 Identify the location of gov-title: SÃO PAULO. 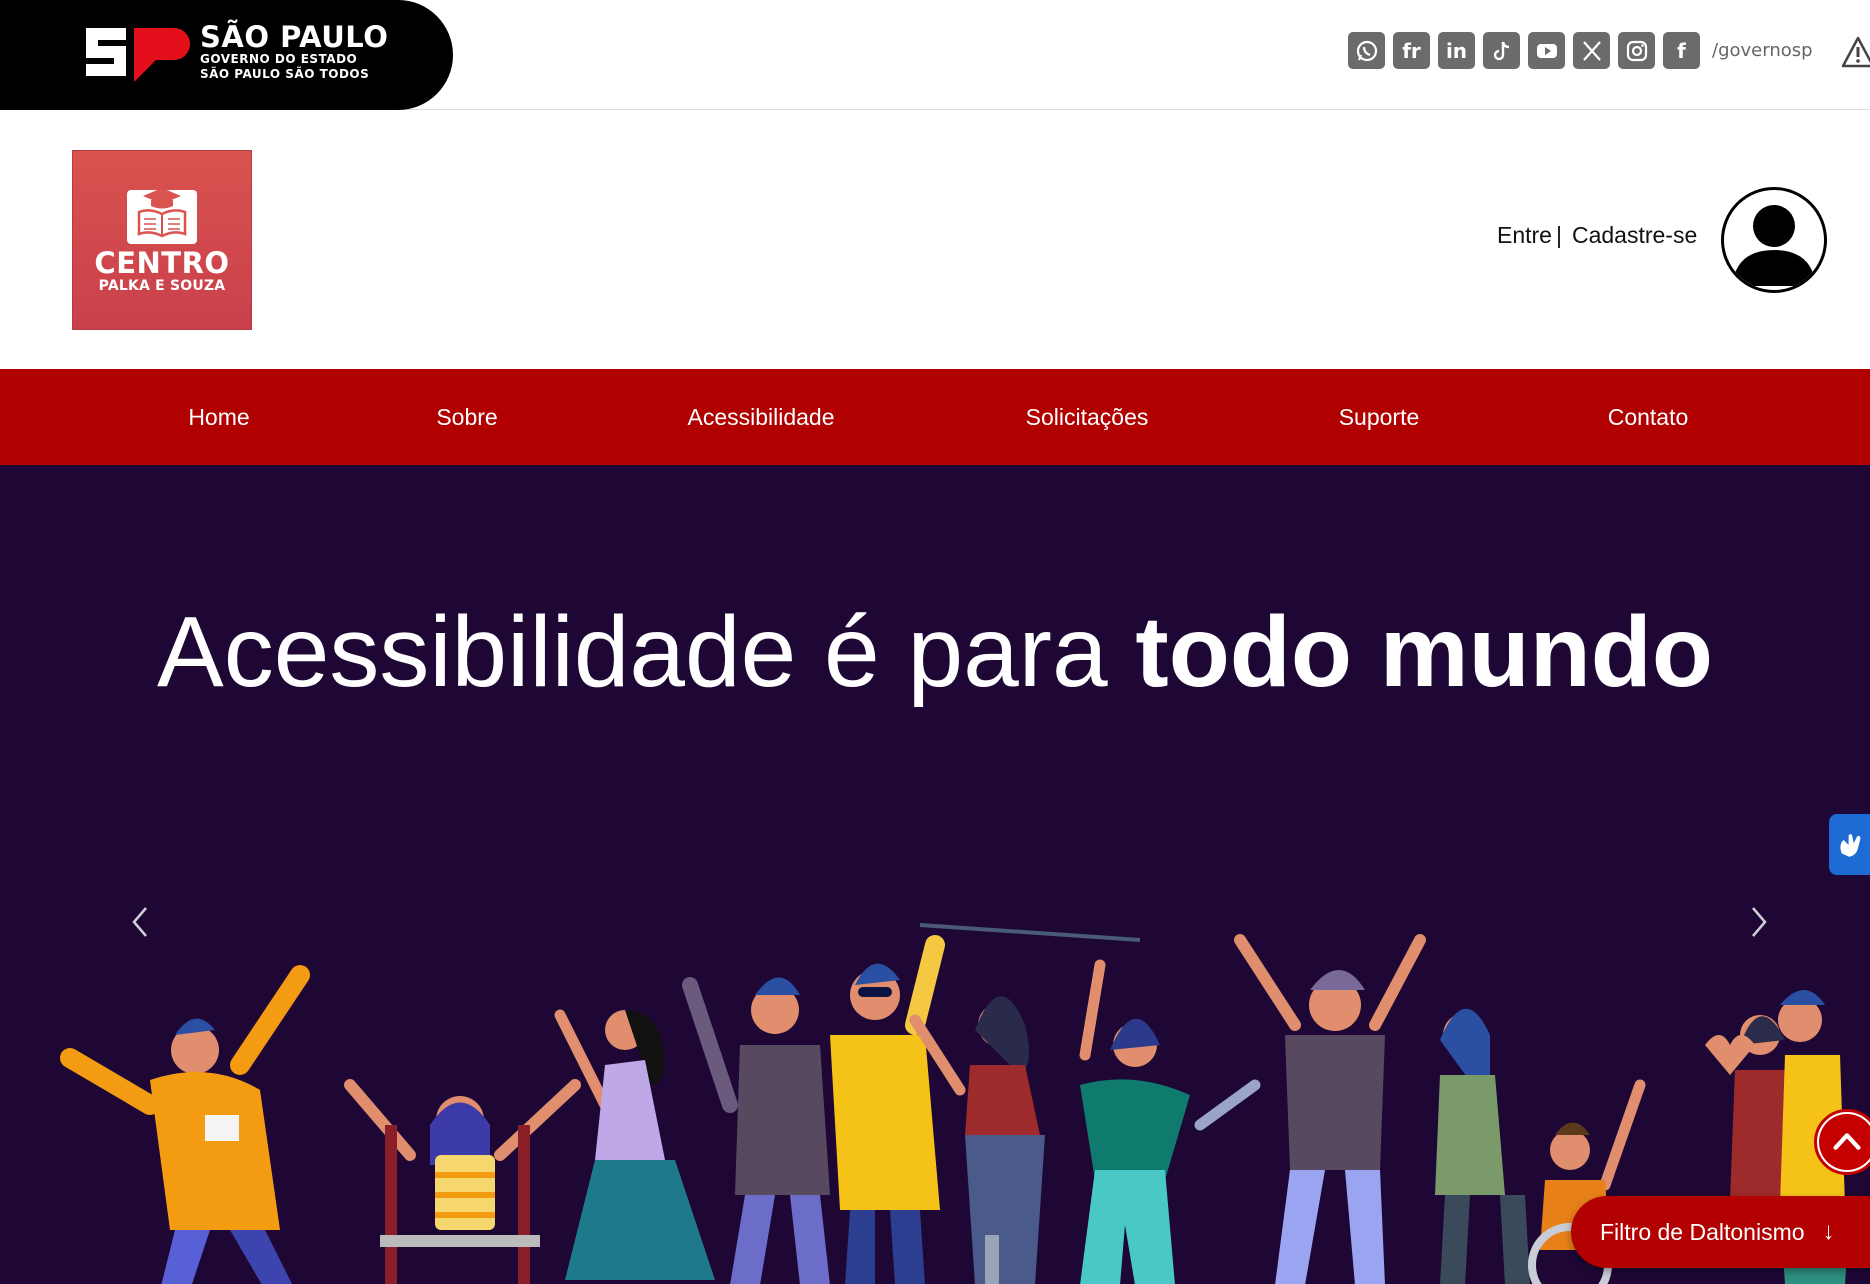
(294, 37).